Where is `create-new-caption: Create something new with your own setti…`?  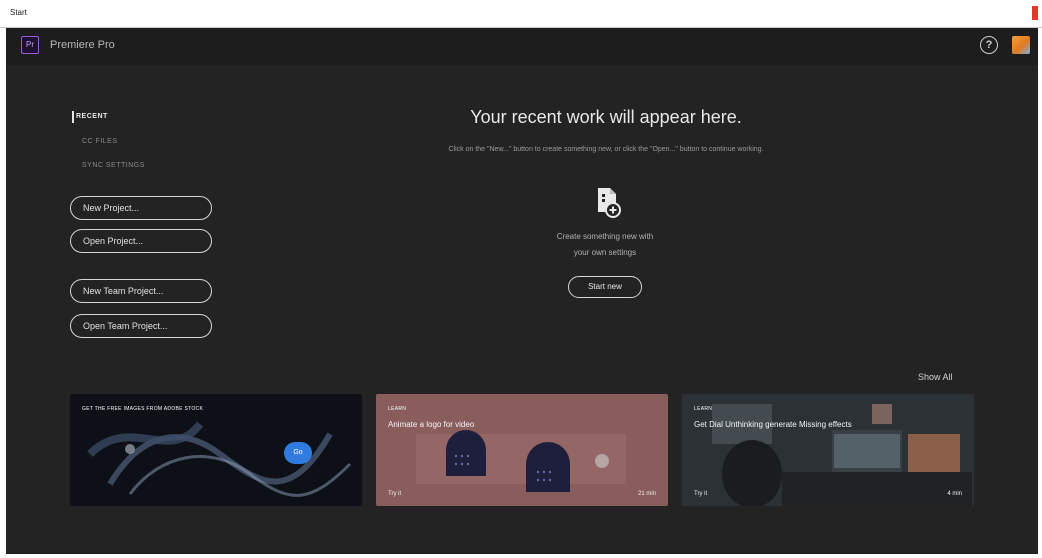 create-new-caption: Create something new with your own setti… is located at coordinates (605, 245).